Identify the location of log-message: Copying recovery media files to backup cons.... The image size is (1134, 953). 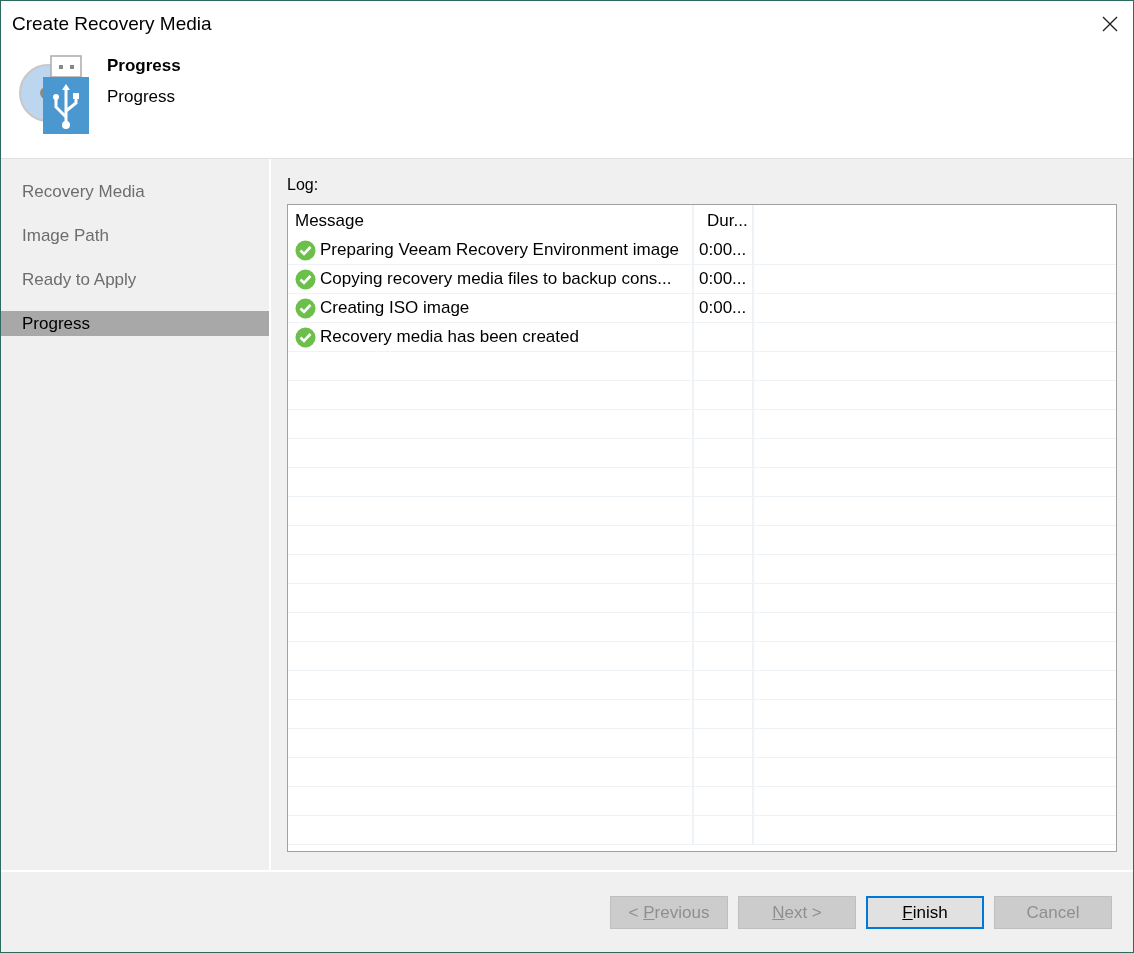
(496, 279).